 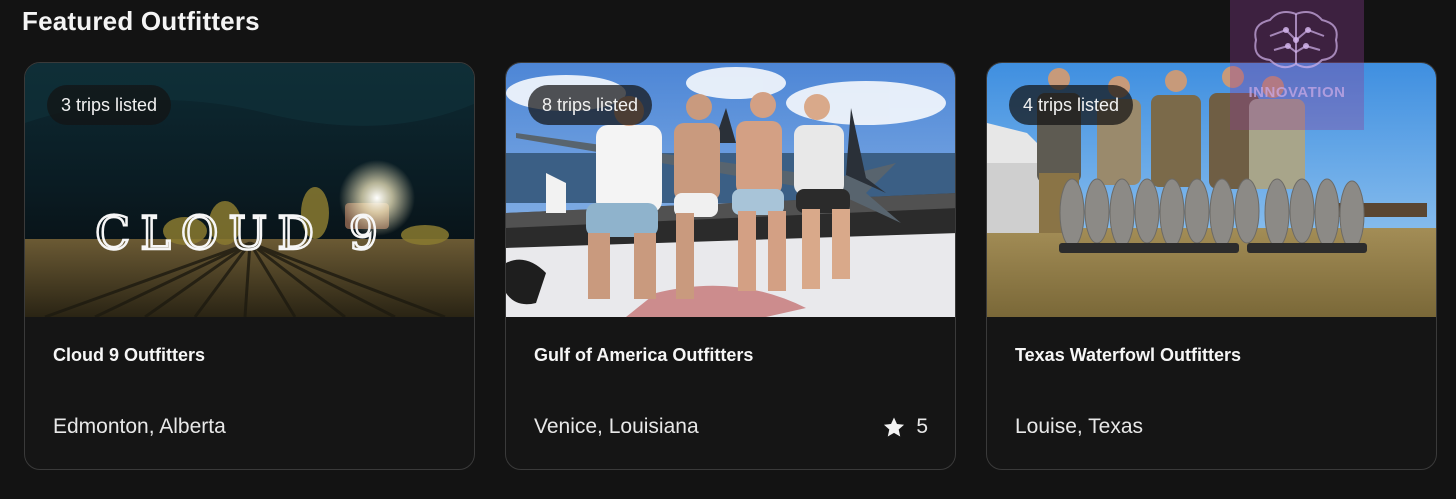 I want to click on outfitter-name: Gulf of America Outfitters, so click(x=643, y=355).